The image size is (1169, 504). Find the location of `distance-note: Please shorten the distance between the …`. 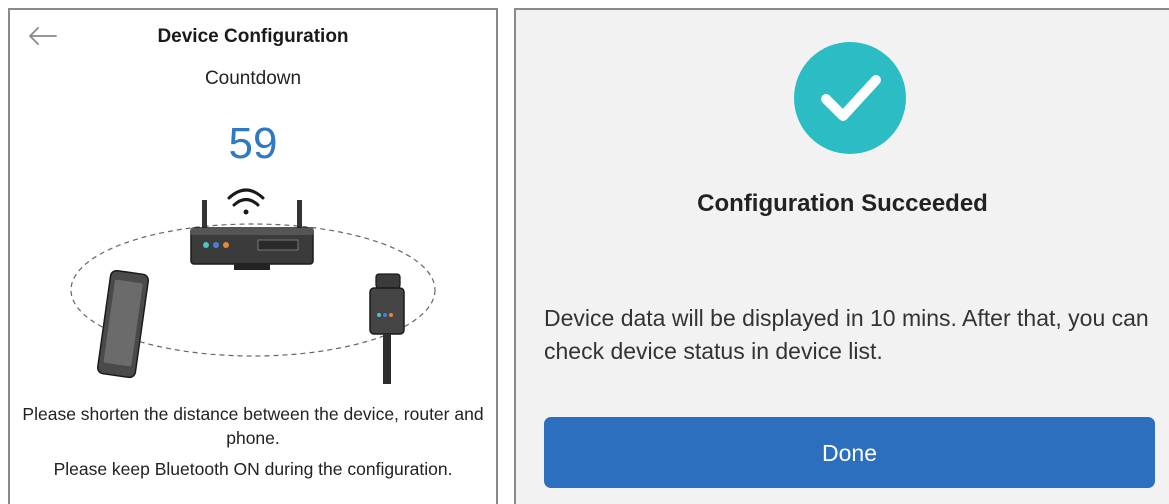

distance-note: Please shorten the distance between the … is located at coordinates (253, 426).